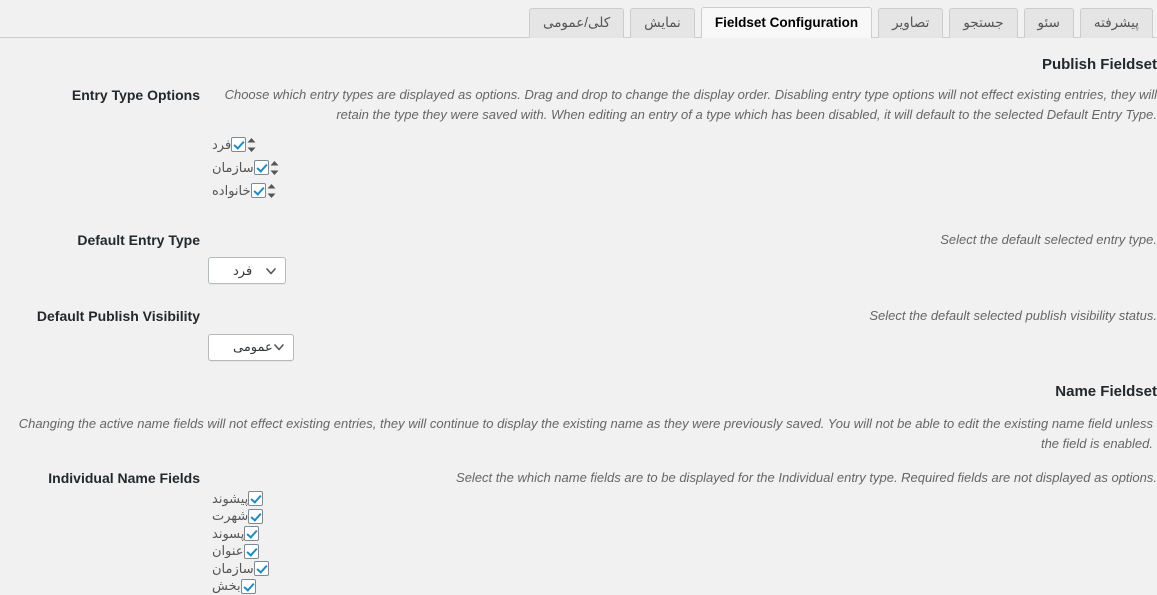 Image resolution: width=1157 pixels, height=595 pixels. I want to click on tab-images: تصاویر, so click(911, 23).